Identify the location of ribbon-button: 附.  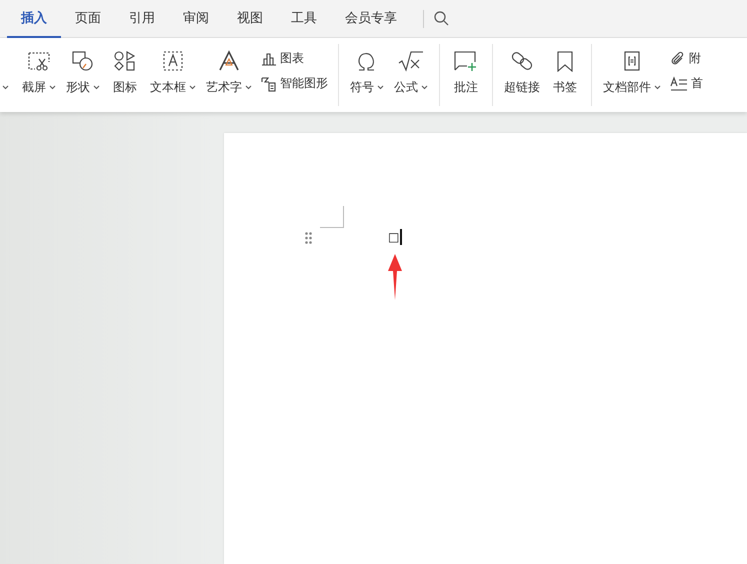
(686, 58).